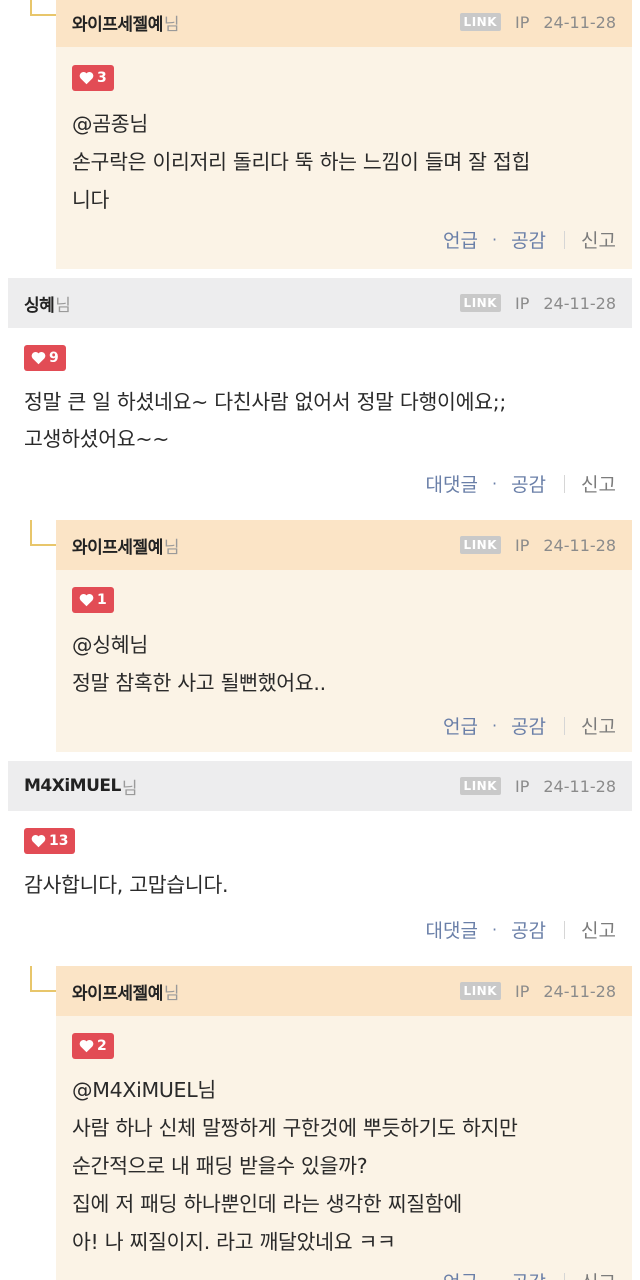 Image resolution: width=640 pixels, height=1280 pixels. I want to click on mention-link: @싱혜, so click(101, 645).